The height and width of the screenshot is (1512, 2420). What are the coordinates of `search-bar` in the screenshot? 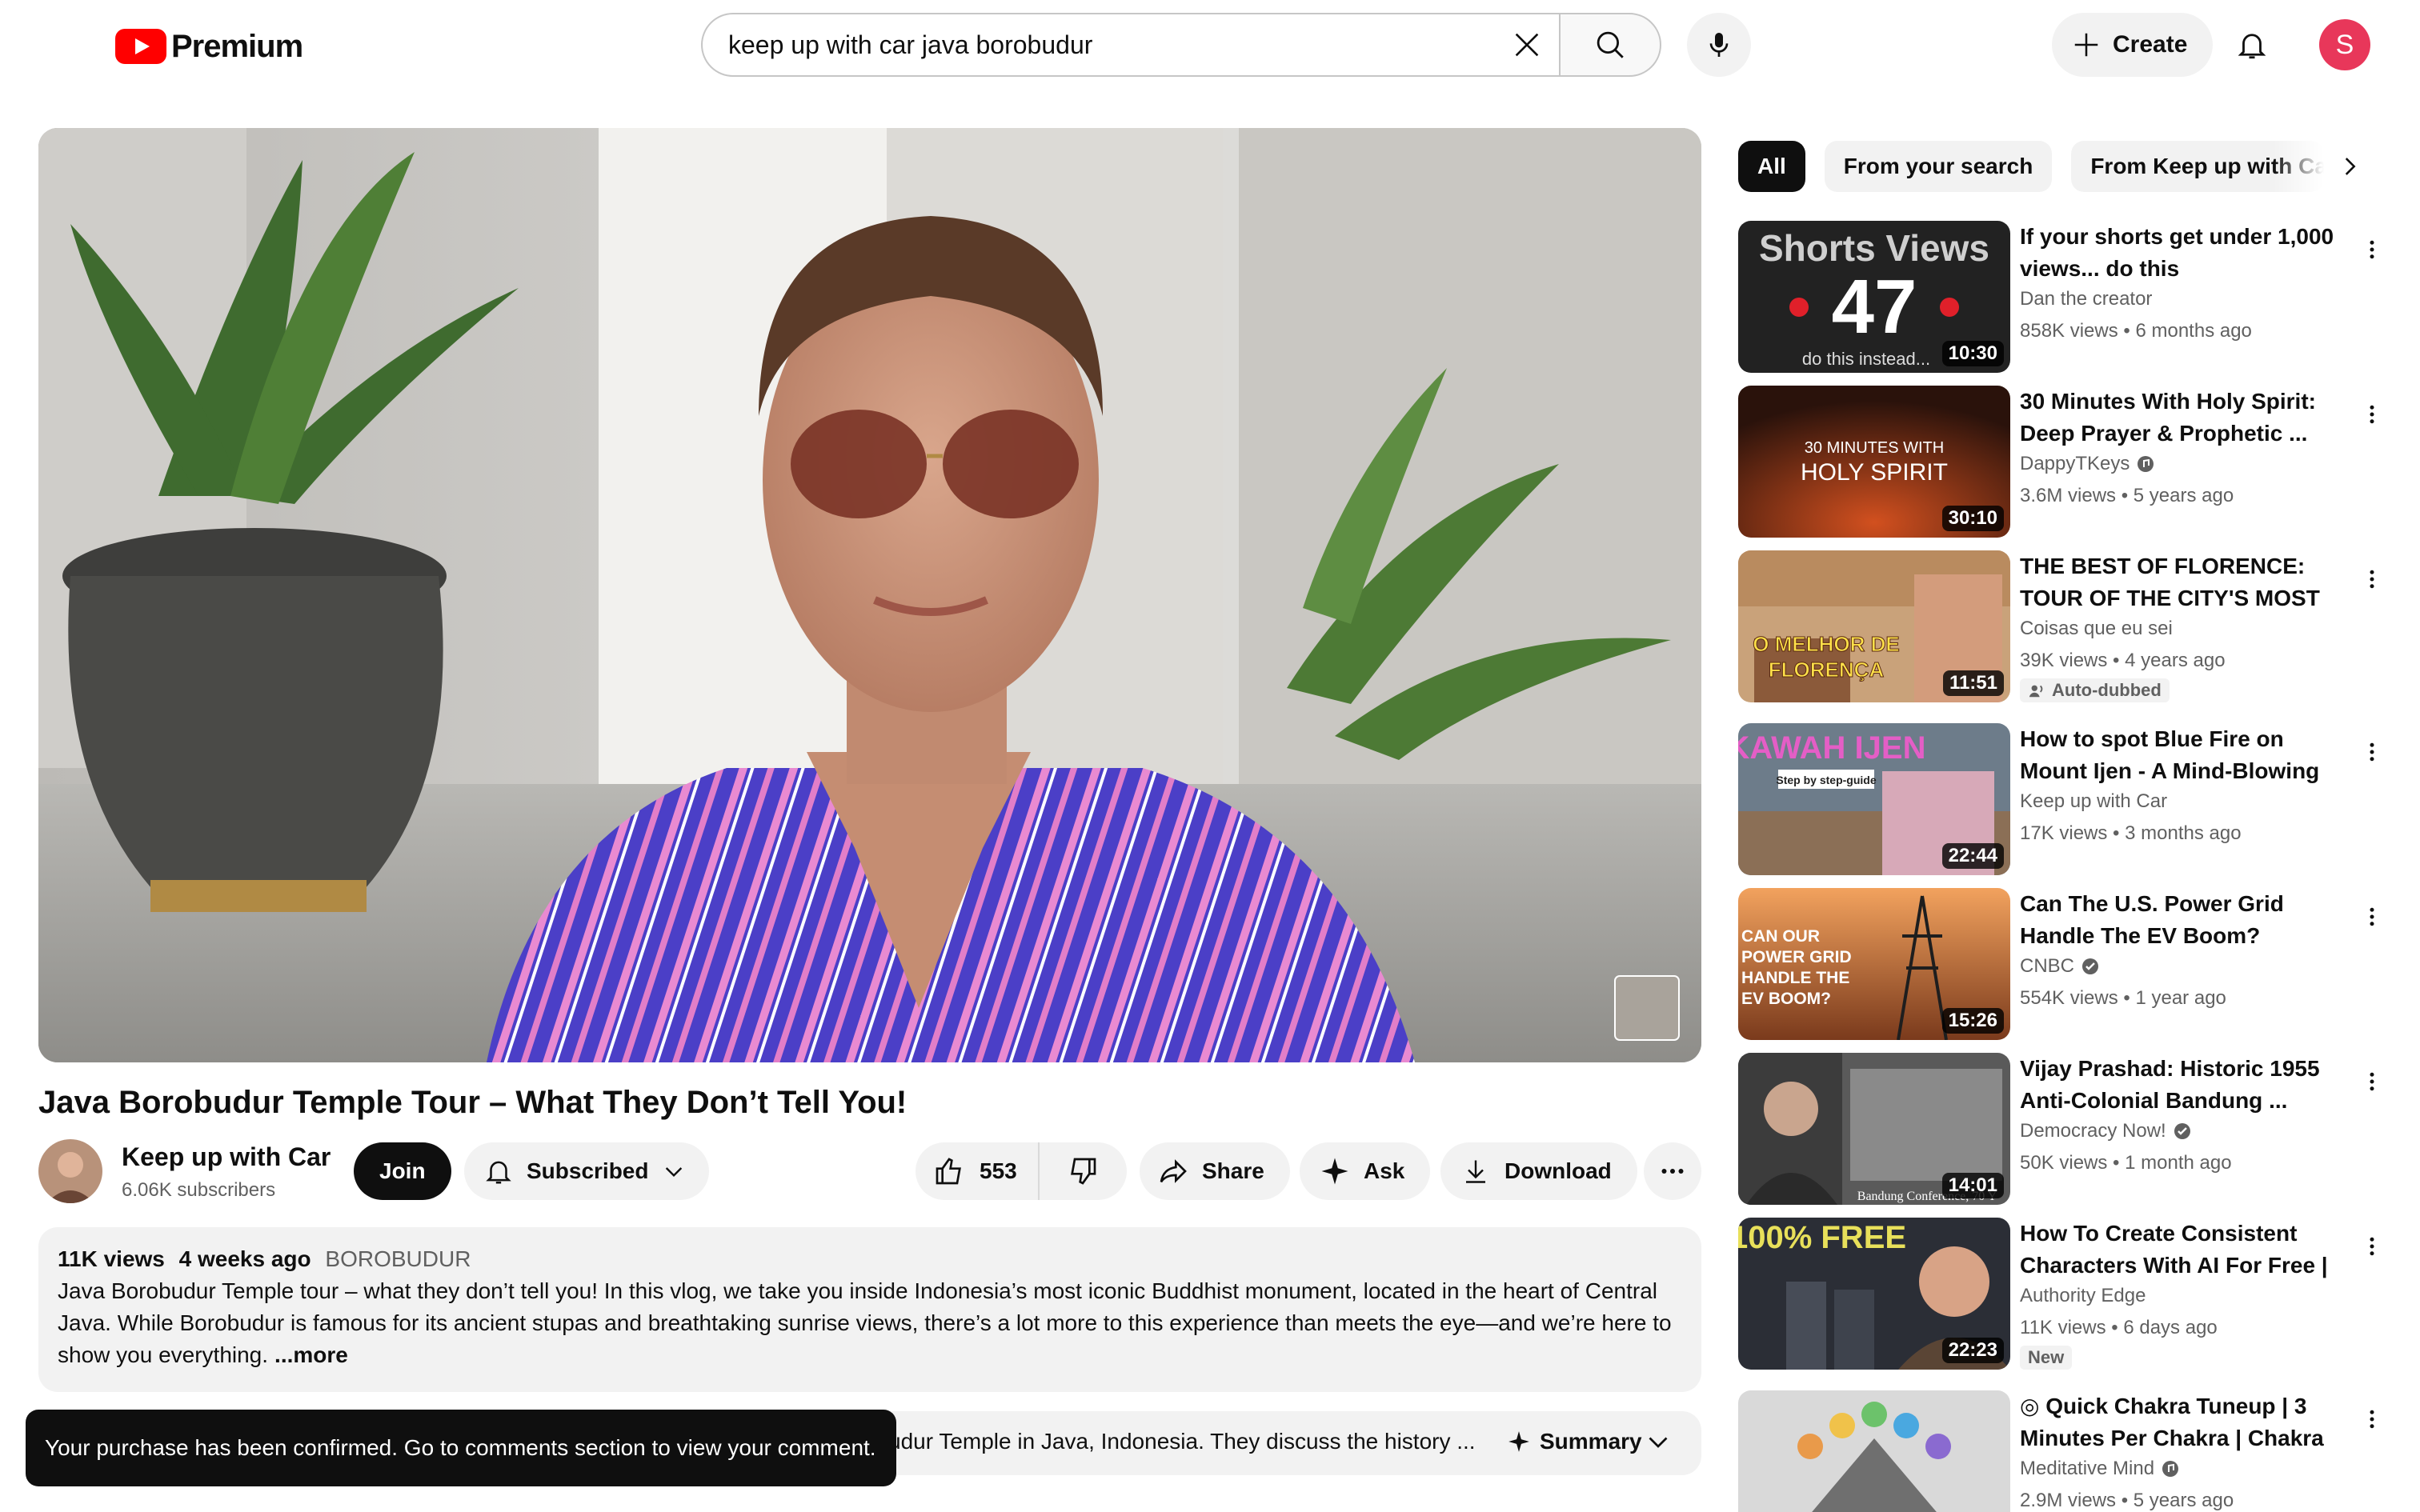 It's located at (1181, 45).